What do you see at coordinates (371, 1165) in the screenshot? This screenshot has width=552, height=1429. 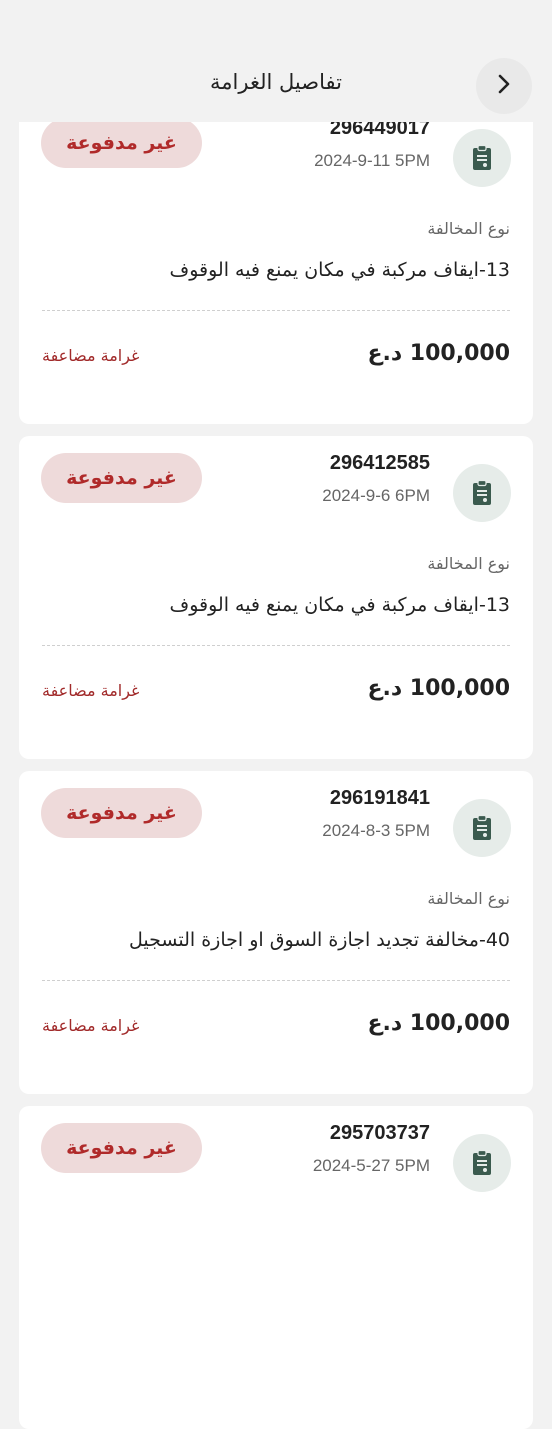 I see `fine-date: 2024-5-27 5PM` at bounding box center [371, 1165].